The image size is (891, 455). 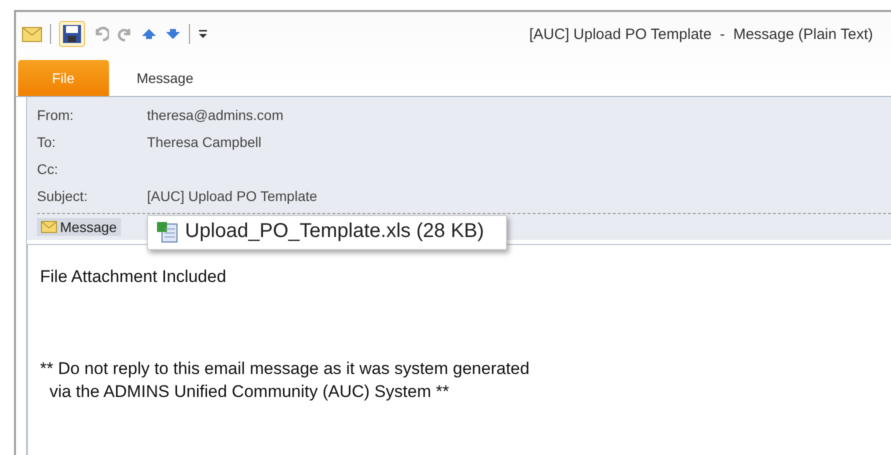 What do you see at coordinates (101, 34) in the screenshot?
I see `undo-icon` at bounding box center [101, 34].